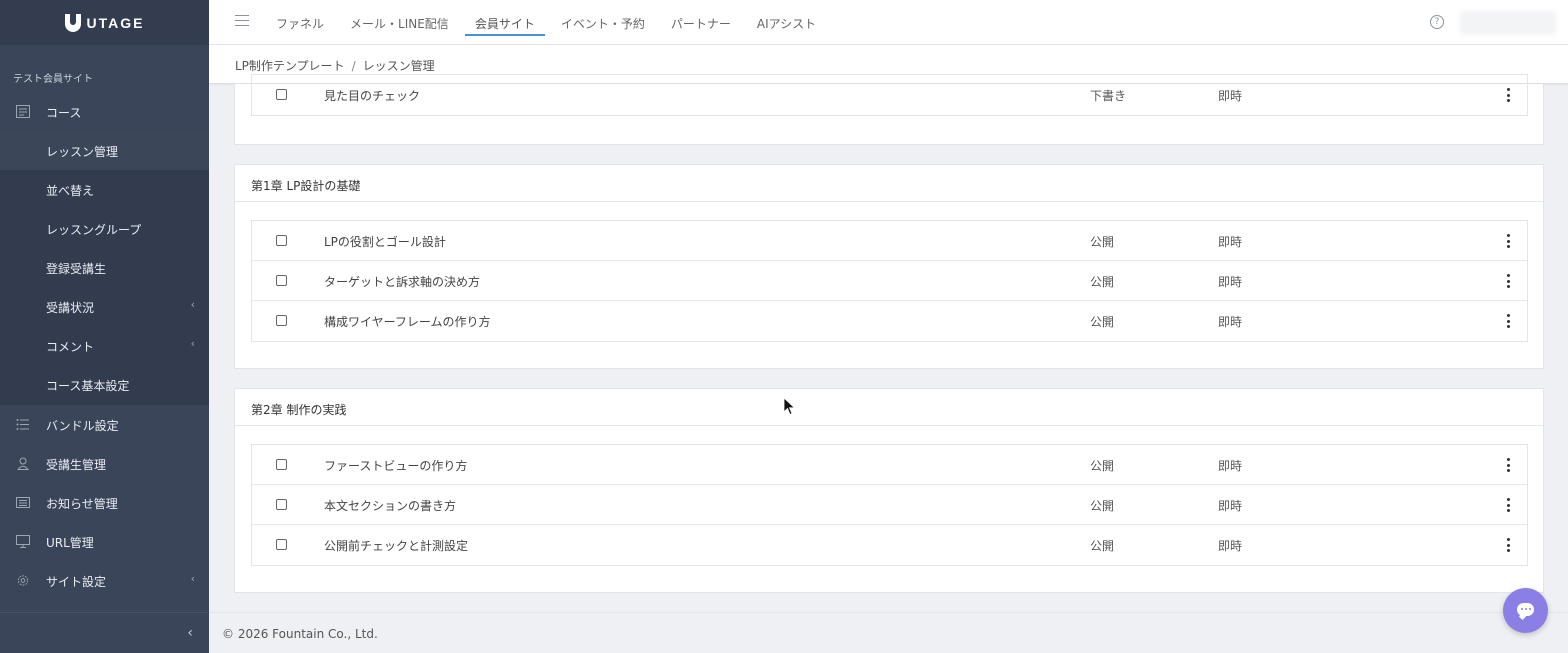 The height and width of the screenshot is (653, 1568). I want to click on lesson-title: 本文セクションの書き方, so click(390, 505).